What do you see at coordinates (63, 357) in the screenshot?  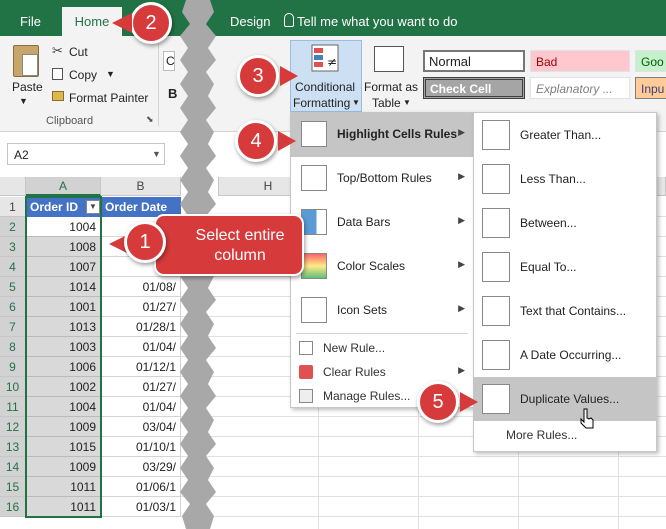 I see `selection-border` at bounding box center [63, 357].